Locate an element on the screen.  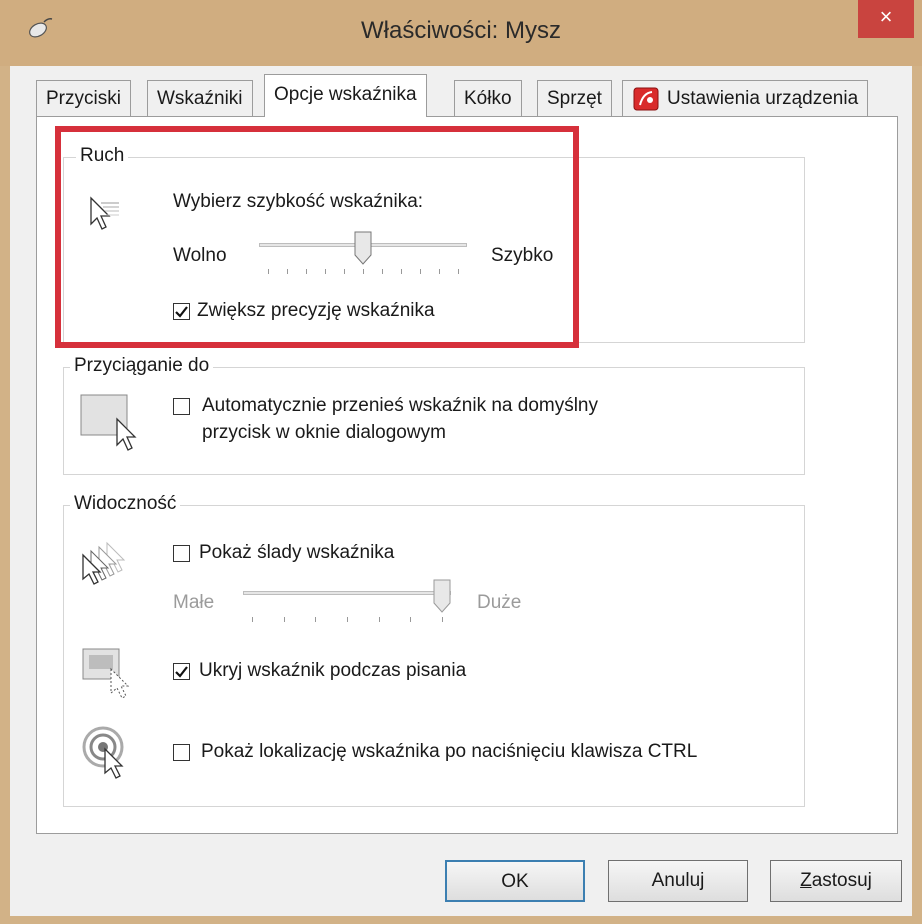
trails-slider-thumb is located at coordinates (442, 596).